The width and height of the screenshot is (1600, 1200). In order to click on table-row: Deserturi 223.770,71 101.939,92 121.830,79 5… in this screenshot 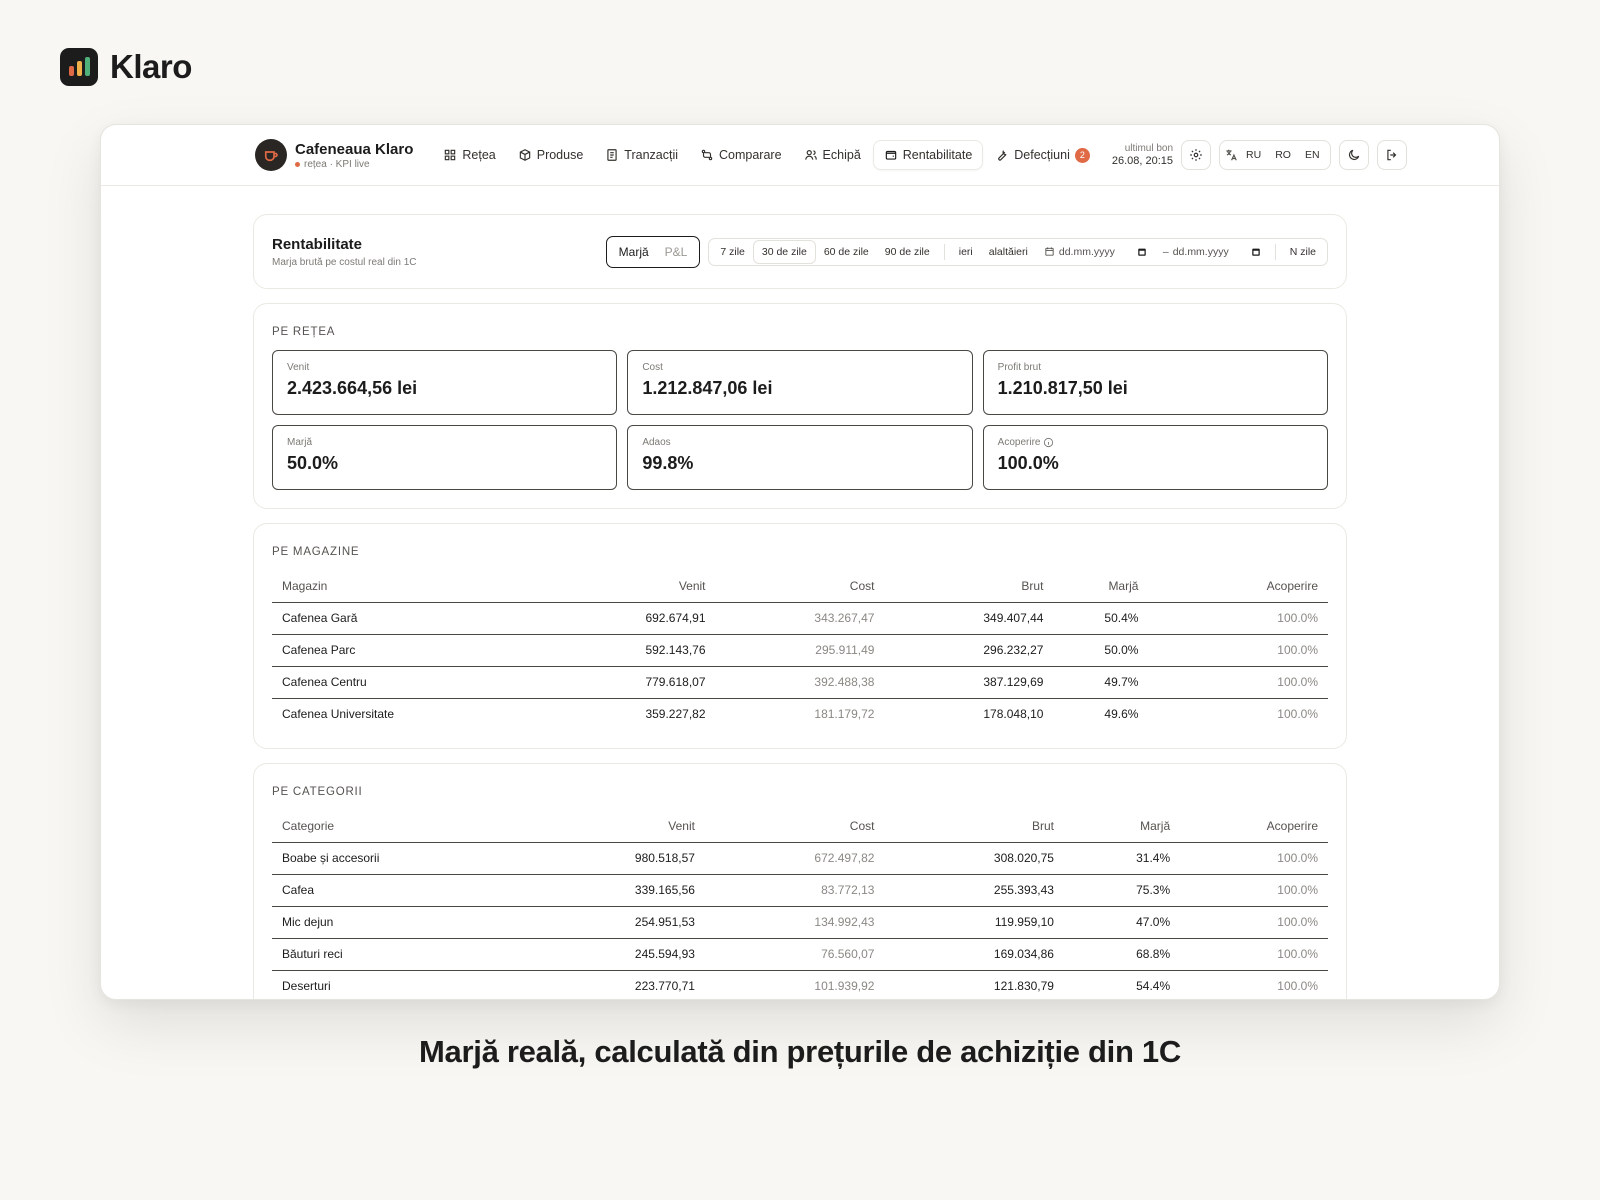, I will do `click(800, 984)`.